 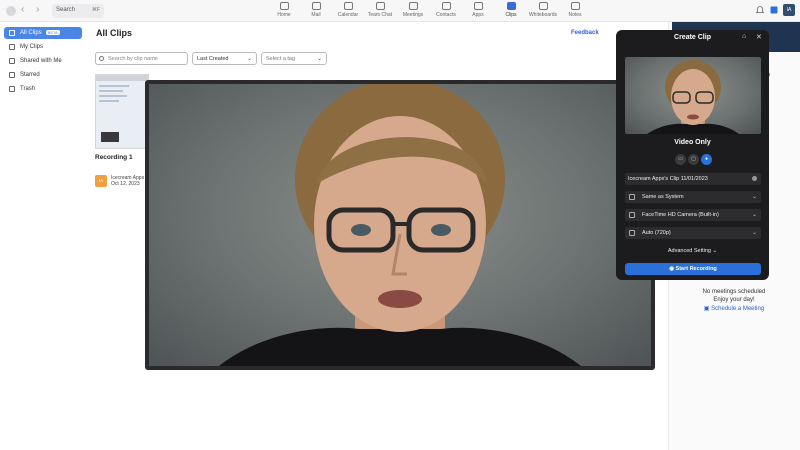 I want to click on sidebar-item-all-clips: All Clips BETA, so click(x=43, y=33).